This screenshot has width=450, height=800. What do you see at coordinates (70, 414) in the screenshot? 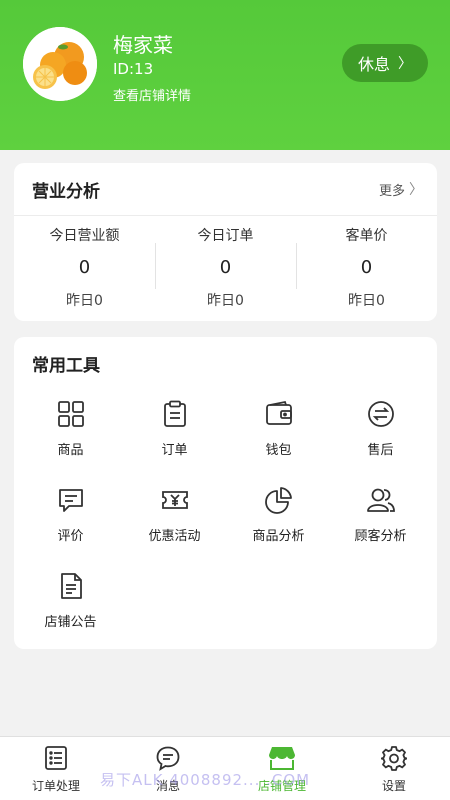
I see `grid-icon` at bounding box center [70, 414].